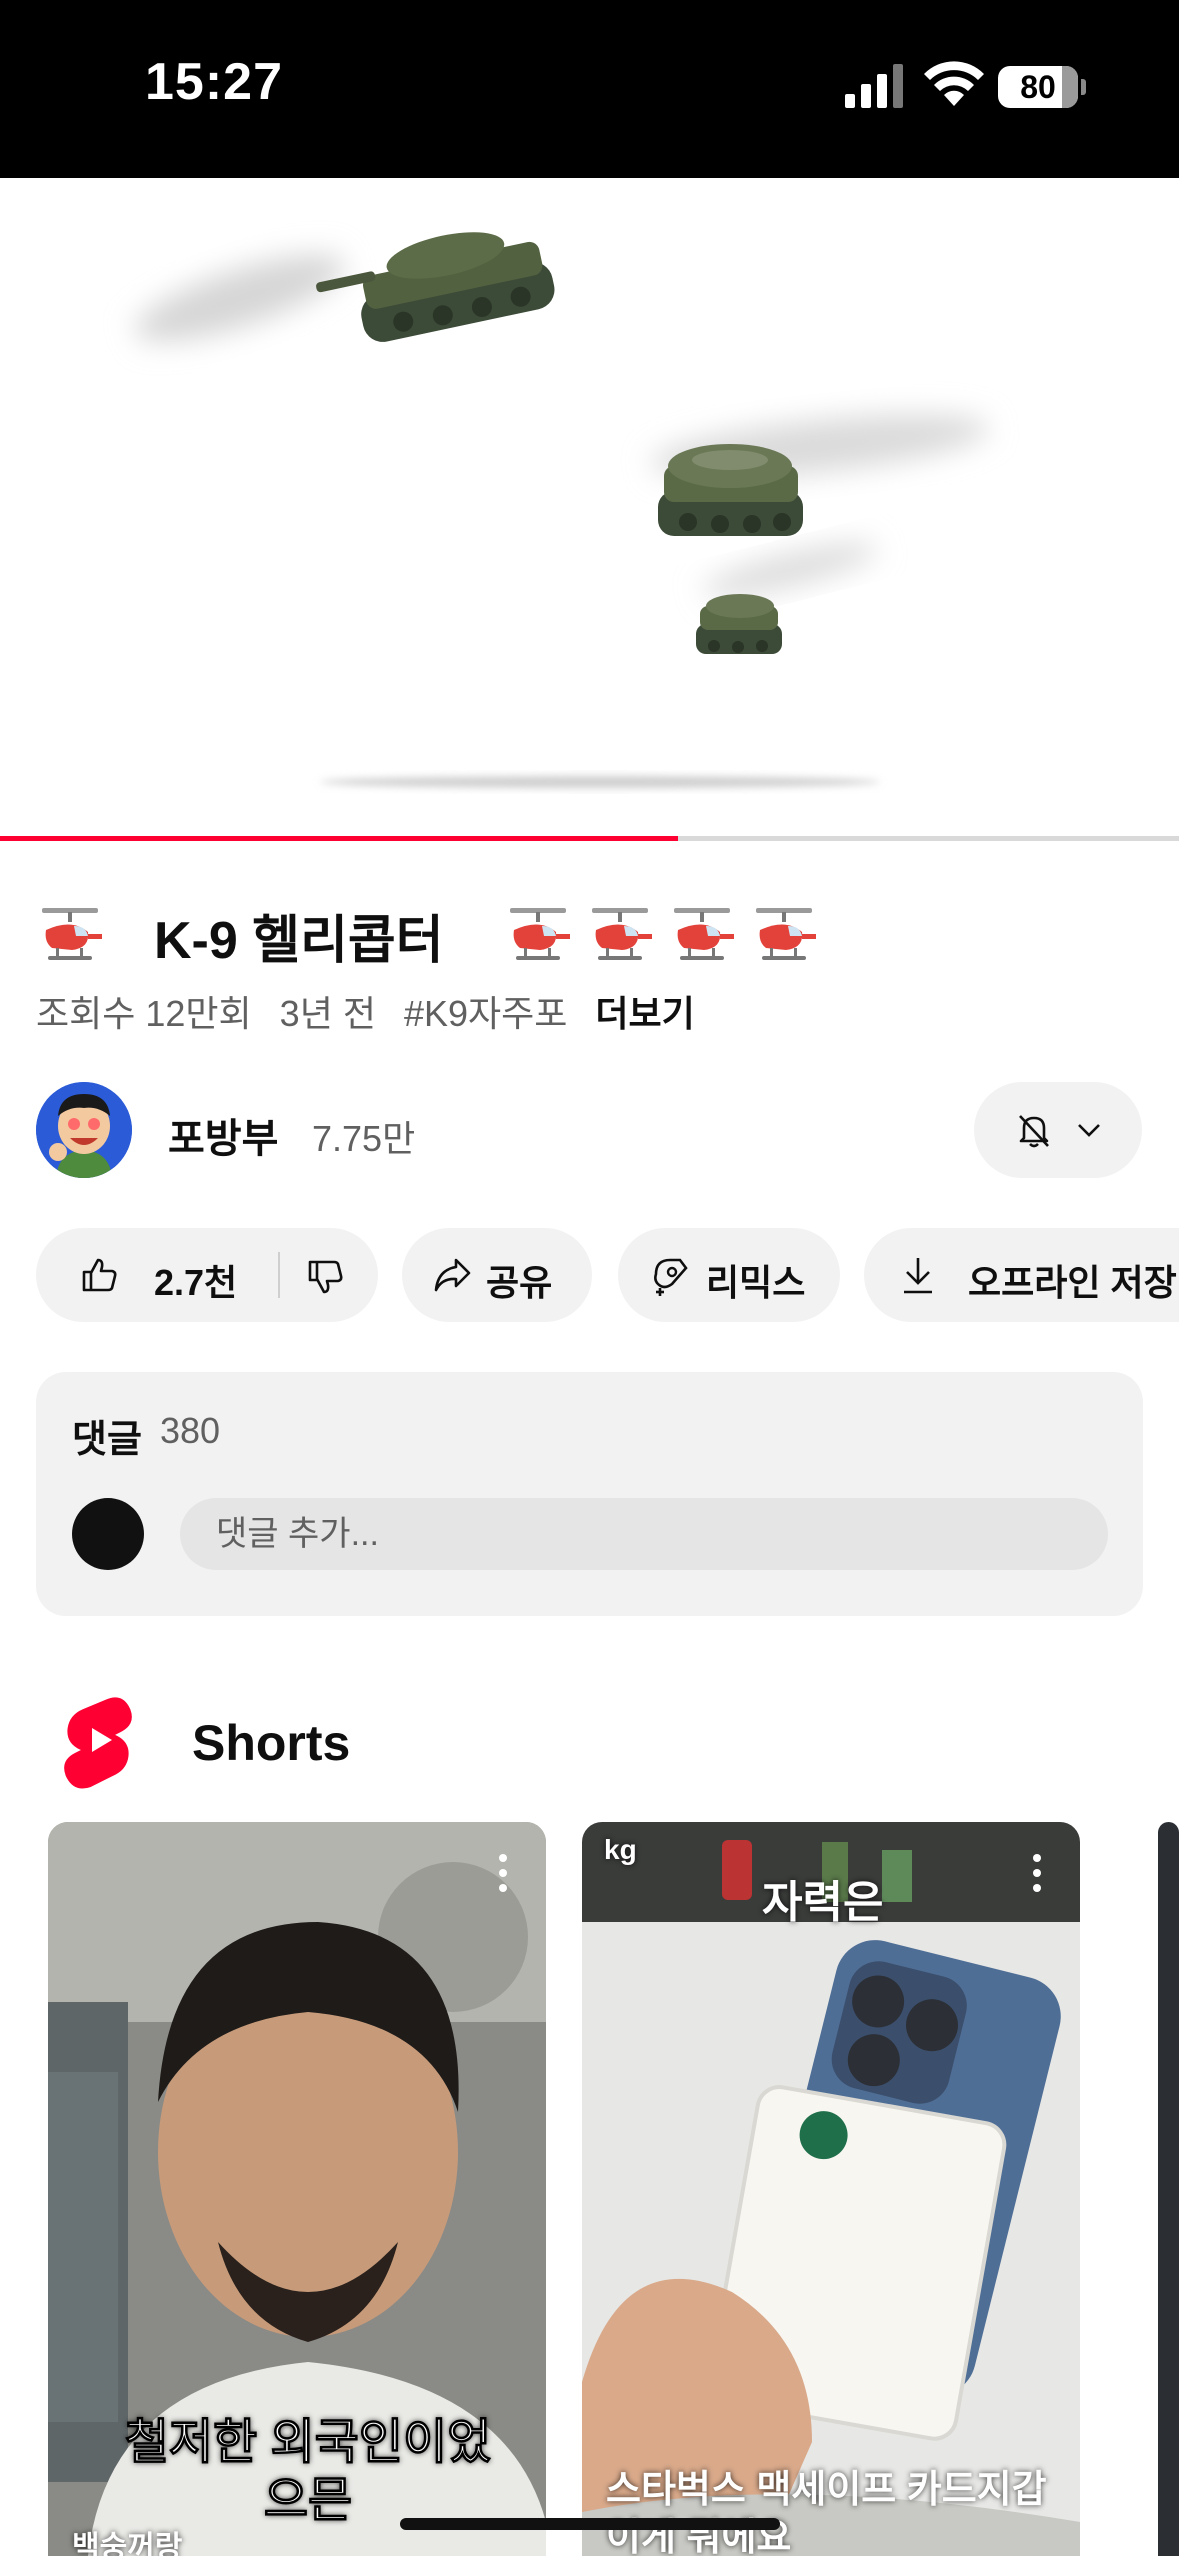 Image resolution: width=1179 pixels, height=2556 pixels. What do you see at coordinates (756, 1282) in the screenshot?
I see `remix-label: 리믹스` at bounding box center [756, 1282].